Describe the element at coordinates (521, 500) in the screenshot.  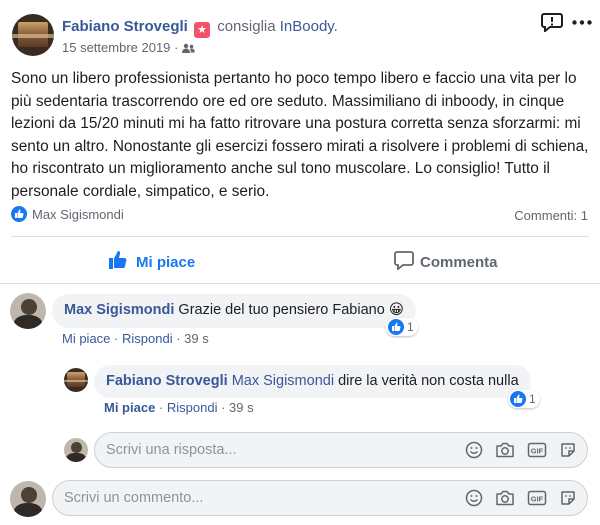
I see `comment-input-tools: GIF` at that location.